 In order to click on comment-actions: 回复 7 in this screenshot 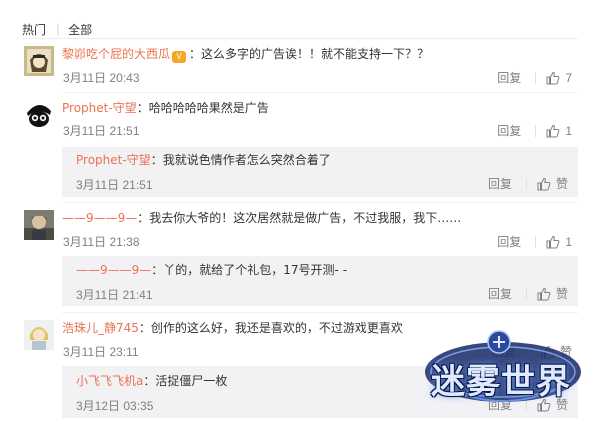, I will do `click(534, 77)`.